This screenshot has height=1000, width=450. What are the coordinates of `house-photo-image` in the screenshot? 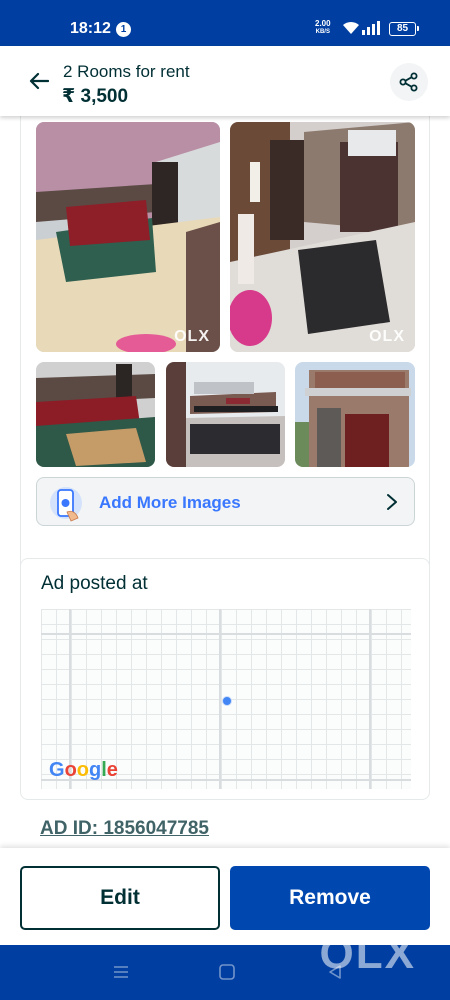 It's located at (355, 414).